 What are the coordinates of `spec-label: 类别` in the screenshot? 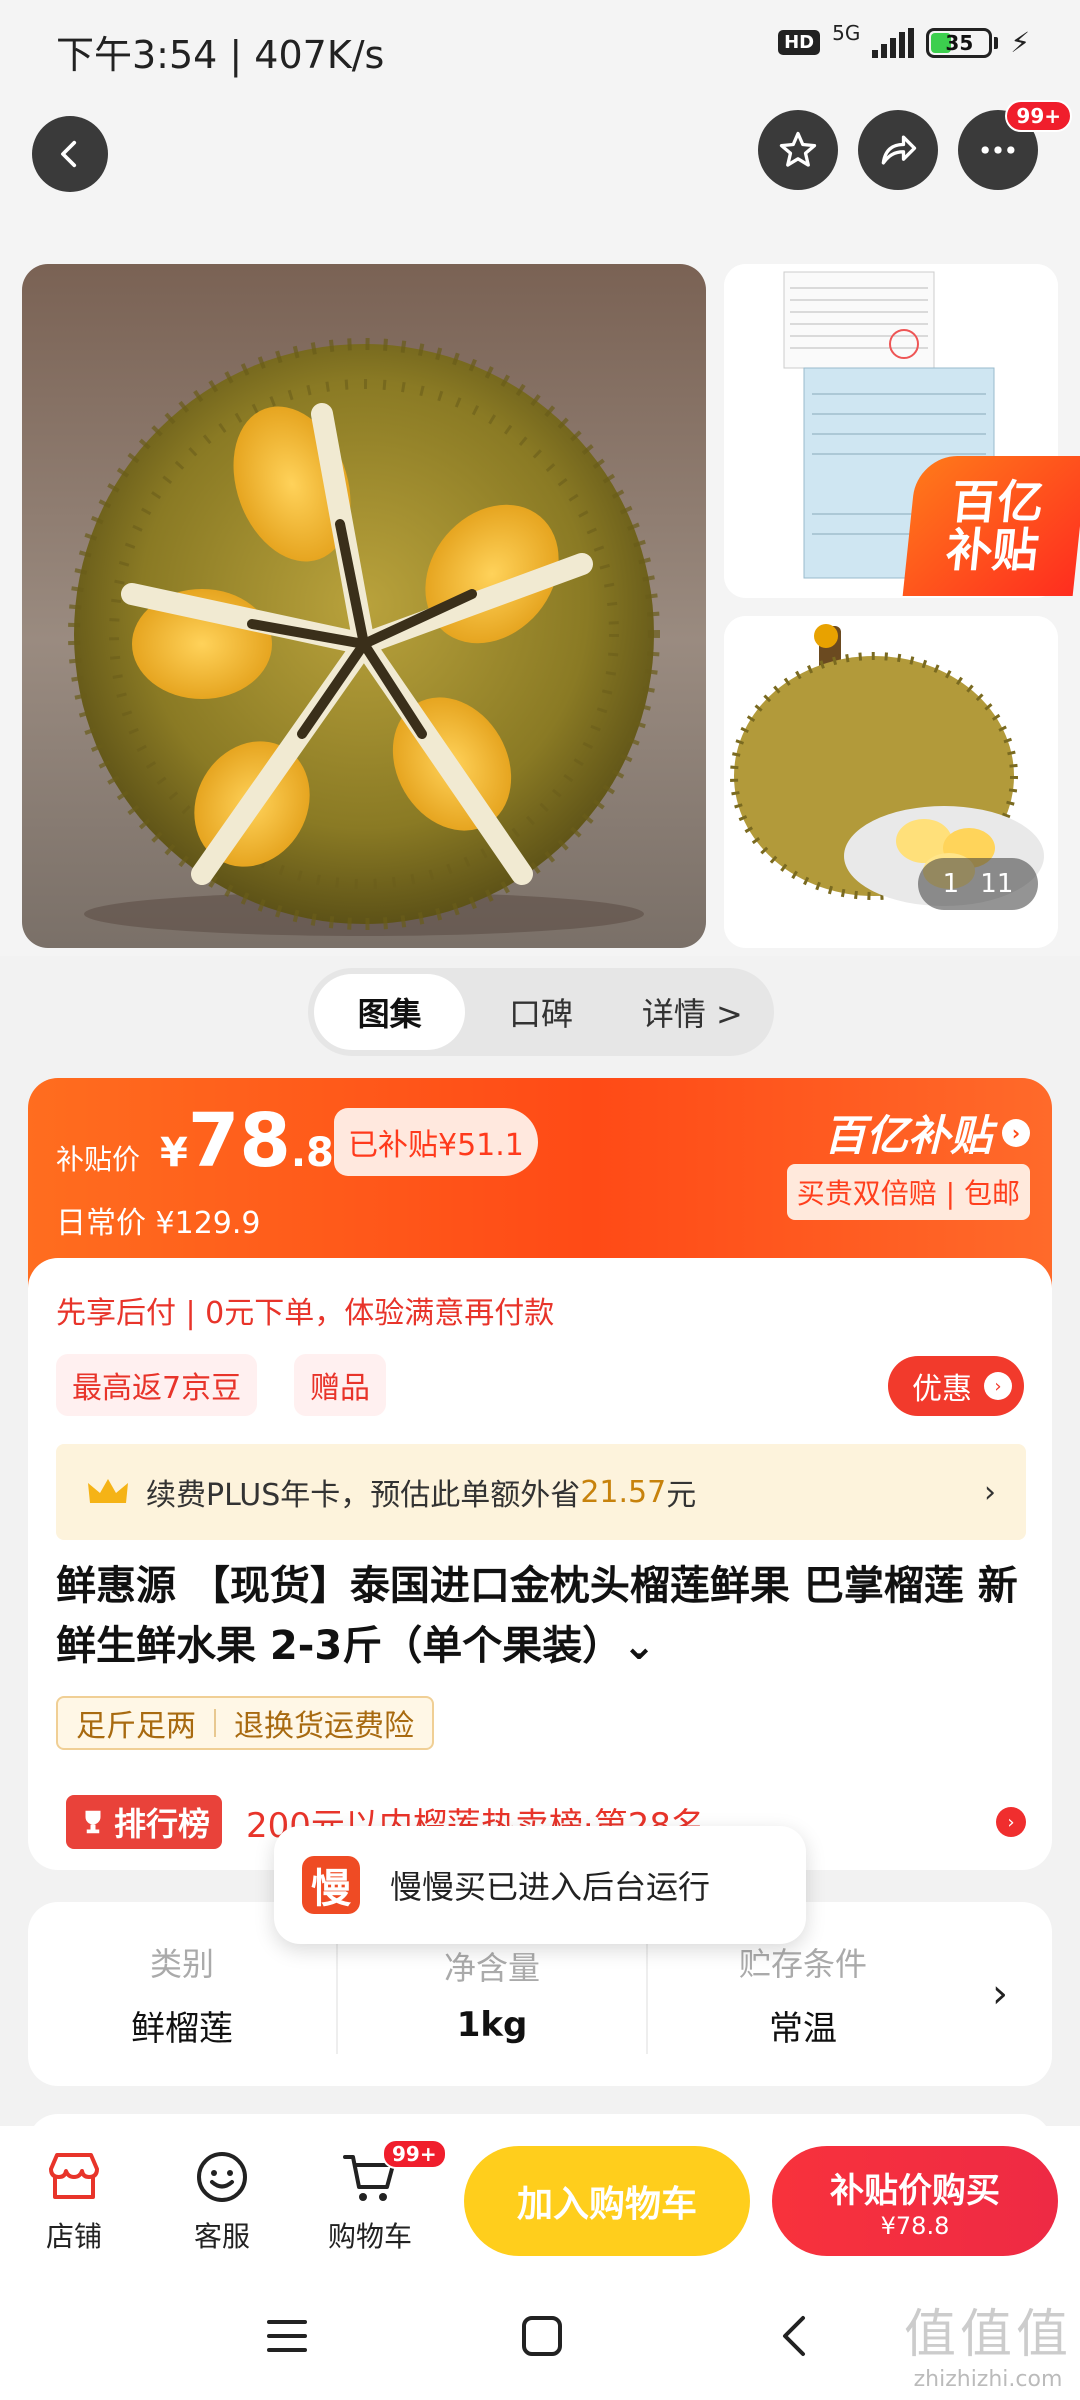 It's located at (181, 1963).